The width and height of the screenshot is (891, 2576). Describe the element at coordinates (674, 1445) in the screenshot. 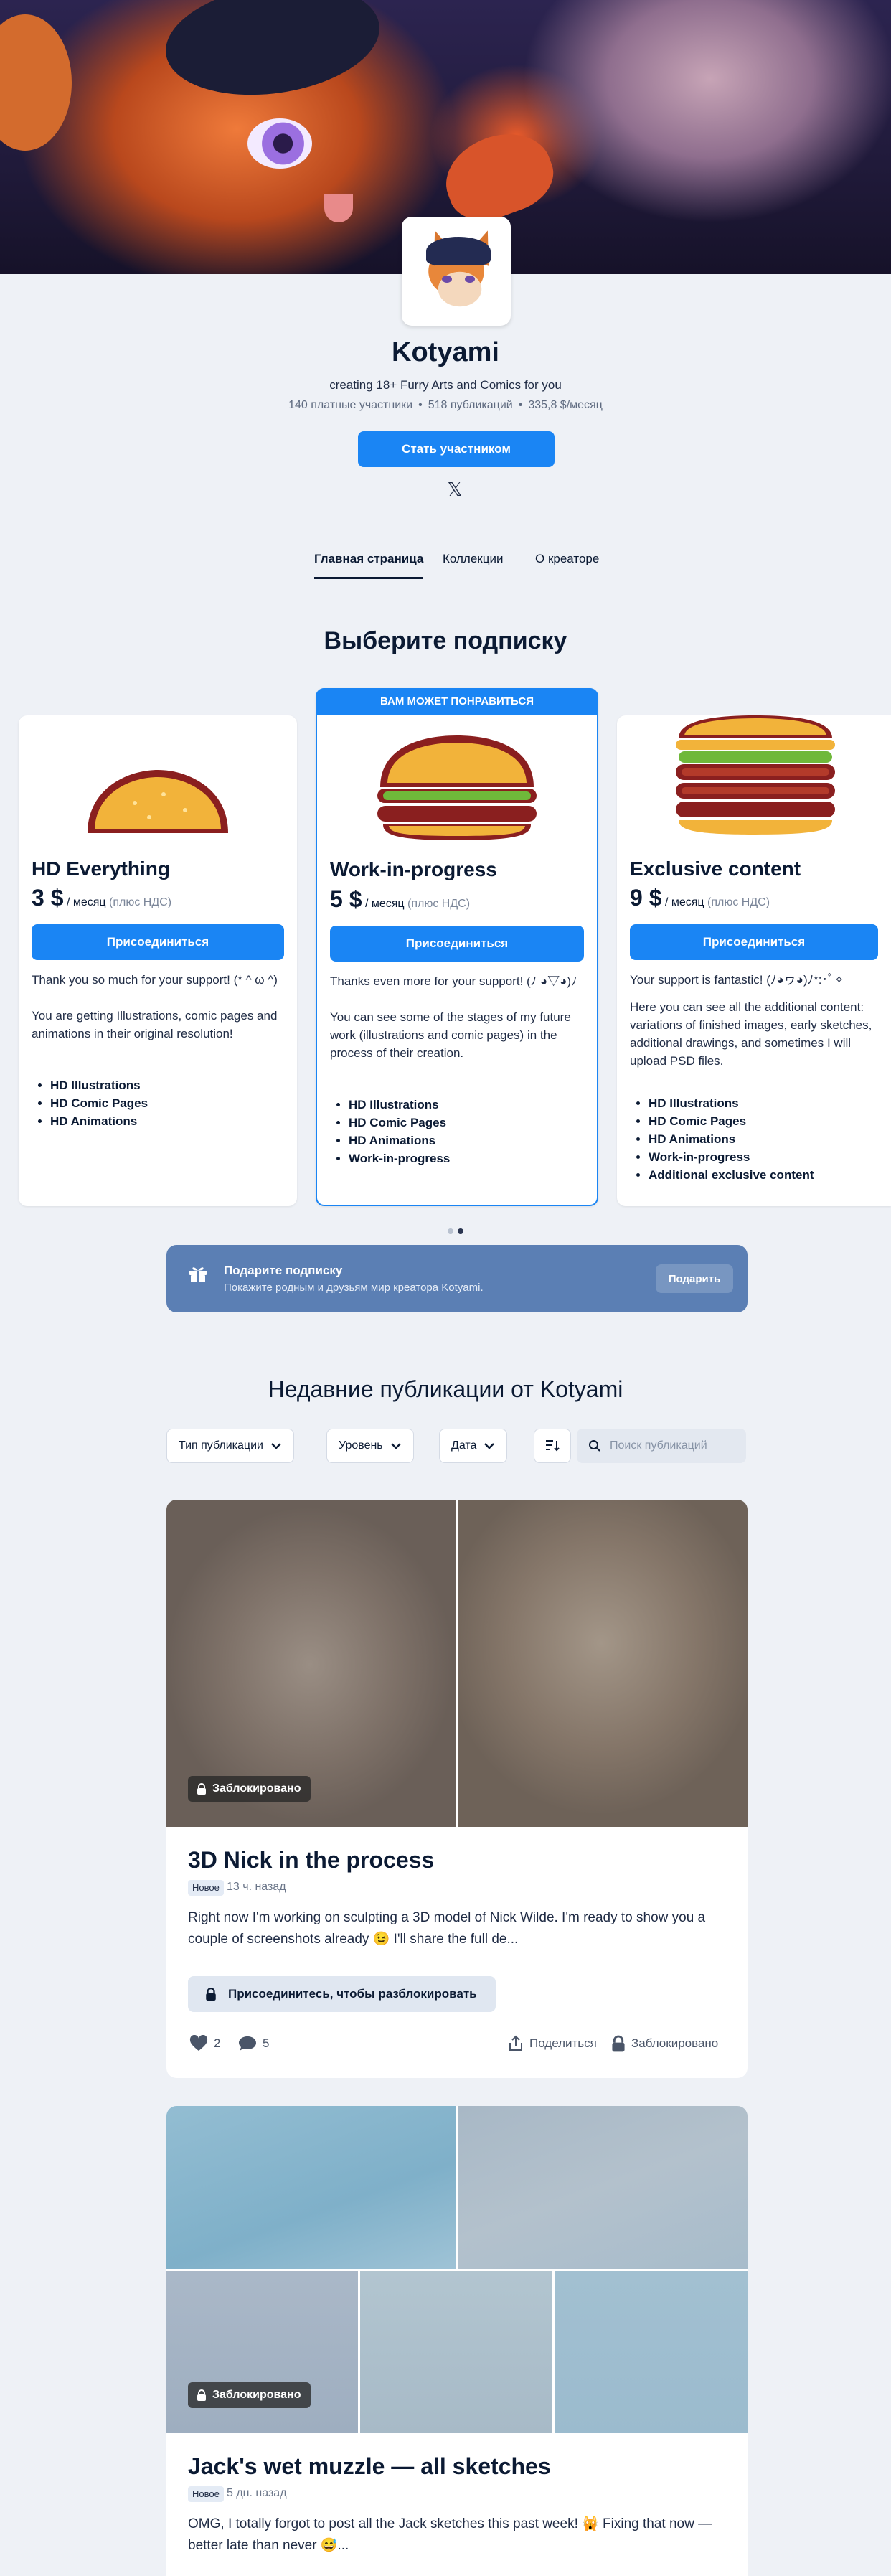

I see `search-input` at that location.